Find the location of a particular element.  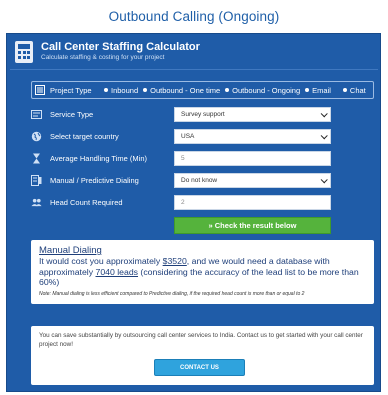

radio-chat: Chat is located at coordinates (354, 90).